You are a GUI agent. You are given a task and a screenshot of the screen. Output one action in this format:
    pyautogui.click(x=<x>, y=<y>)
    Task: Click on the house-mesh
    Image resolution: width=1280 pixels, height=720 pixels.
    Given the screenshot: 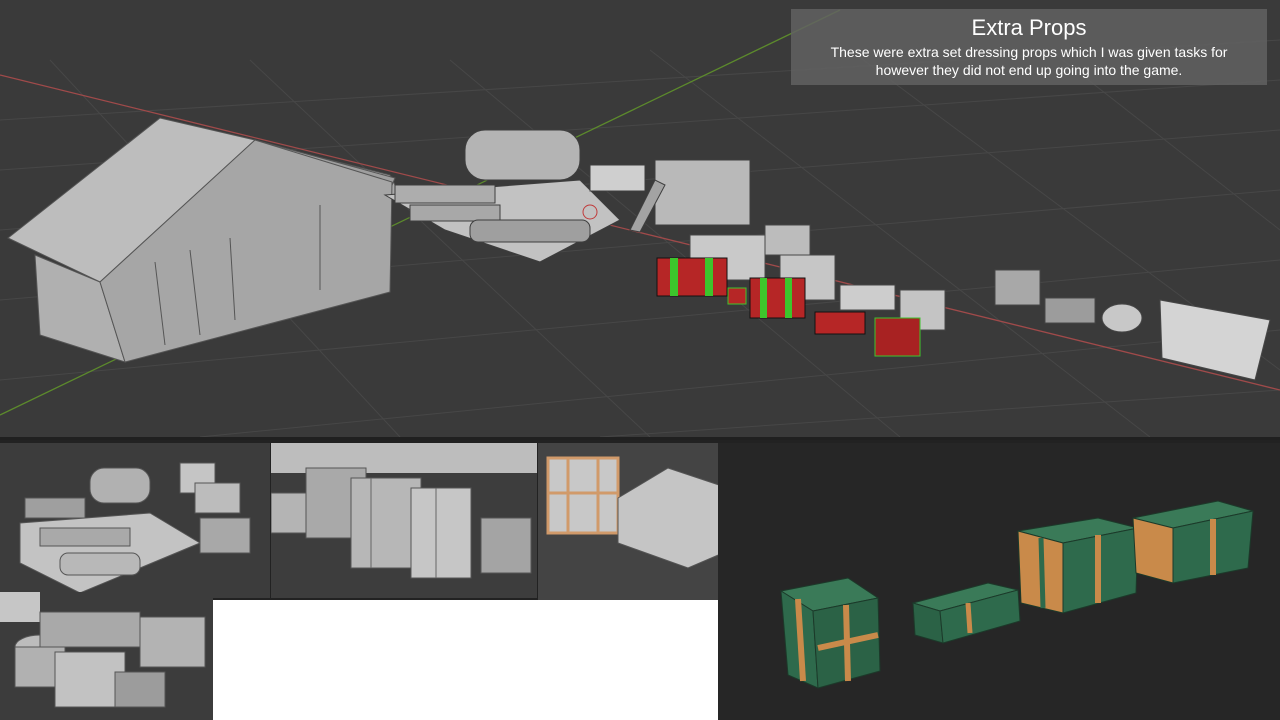 What is the action you would take?
    pyautogui.click(x=204, y=240)
    